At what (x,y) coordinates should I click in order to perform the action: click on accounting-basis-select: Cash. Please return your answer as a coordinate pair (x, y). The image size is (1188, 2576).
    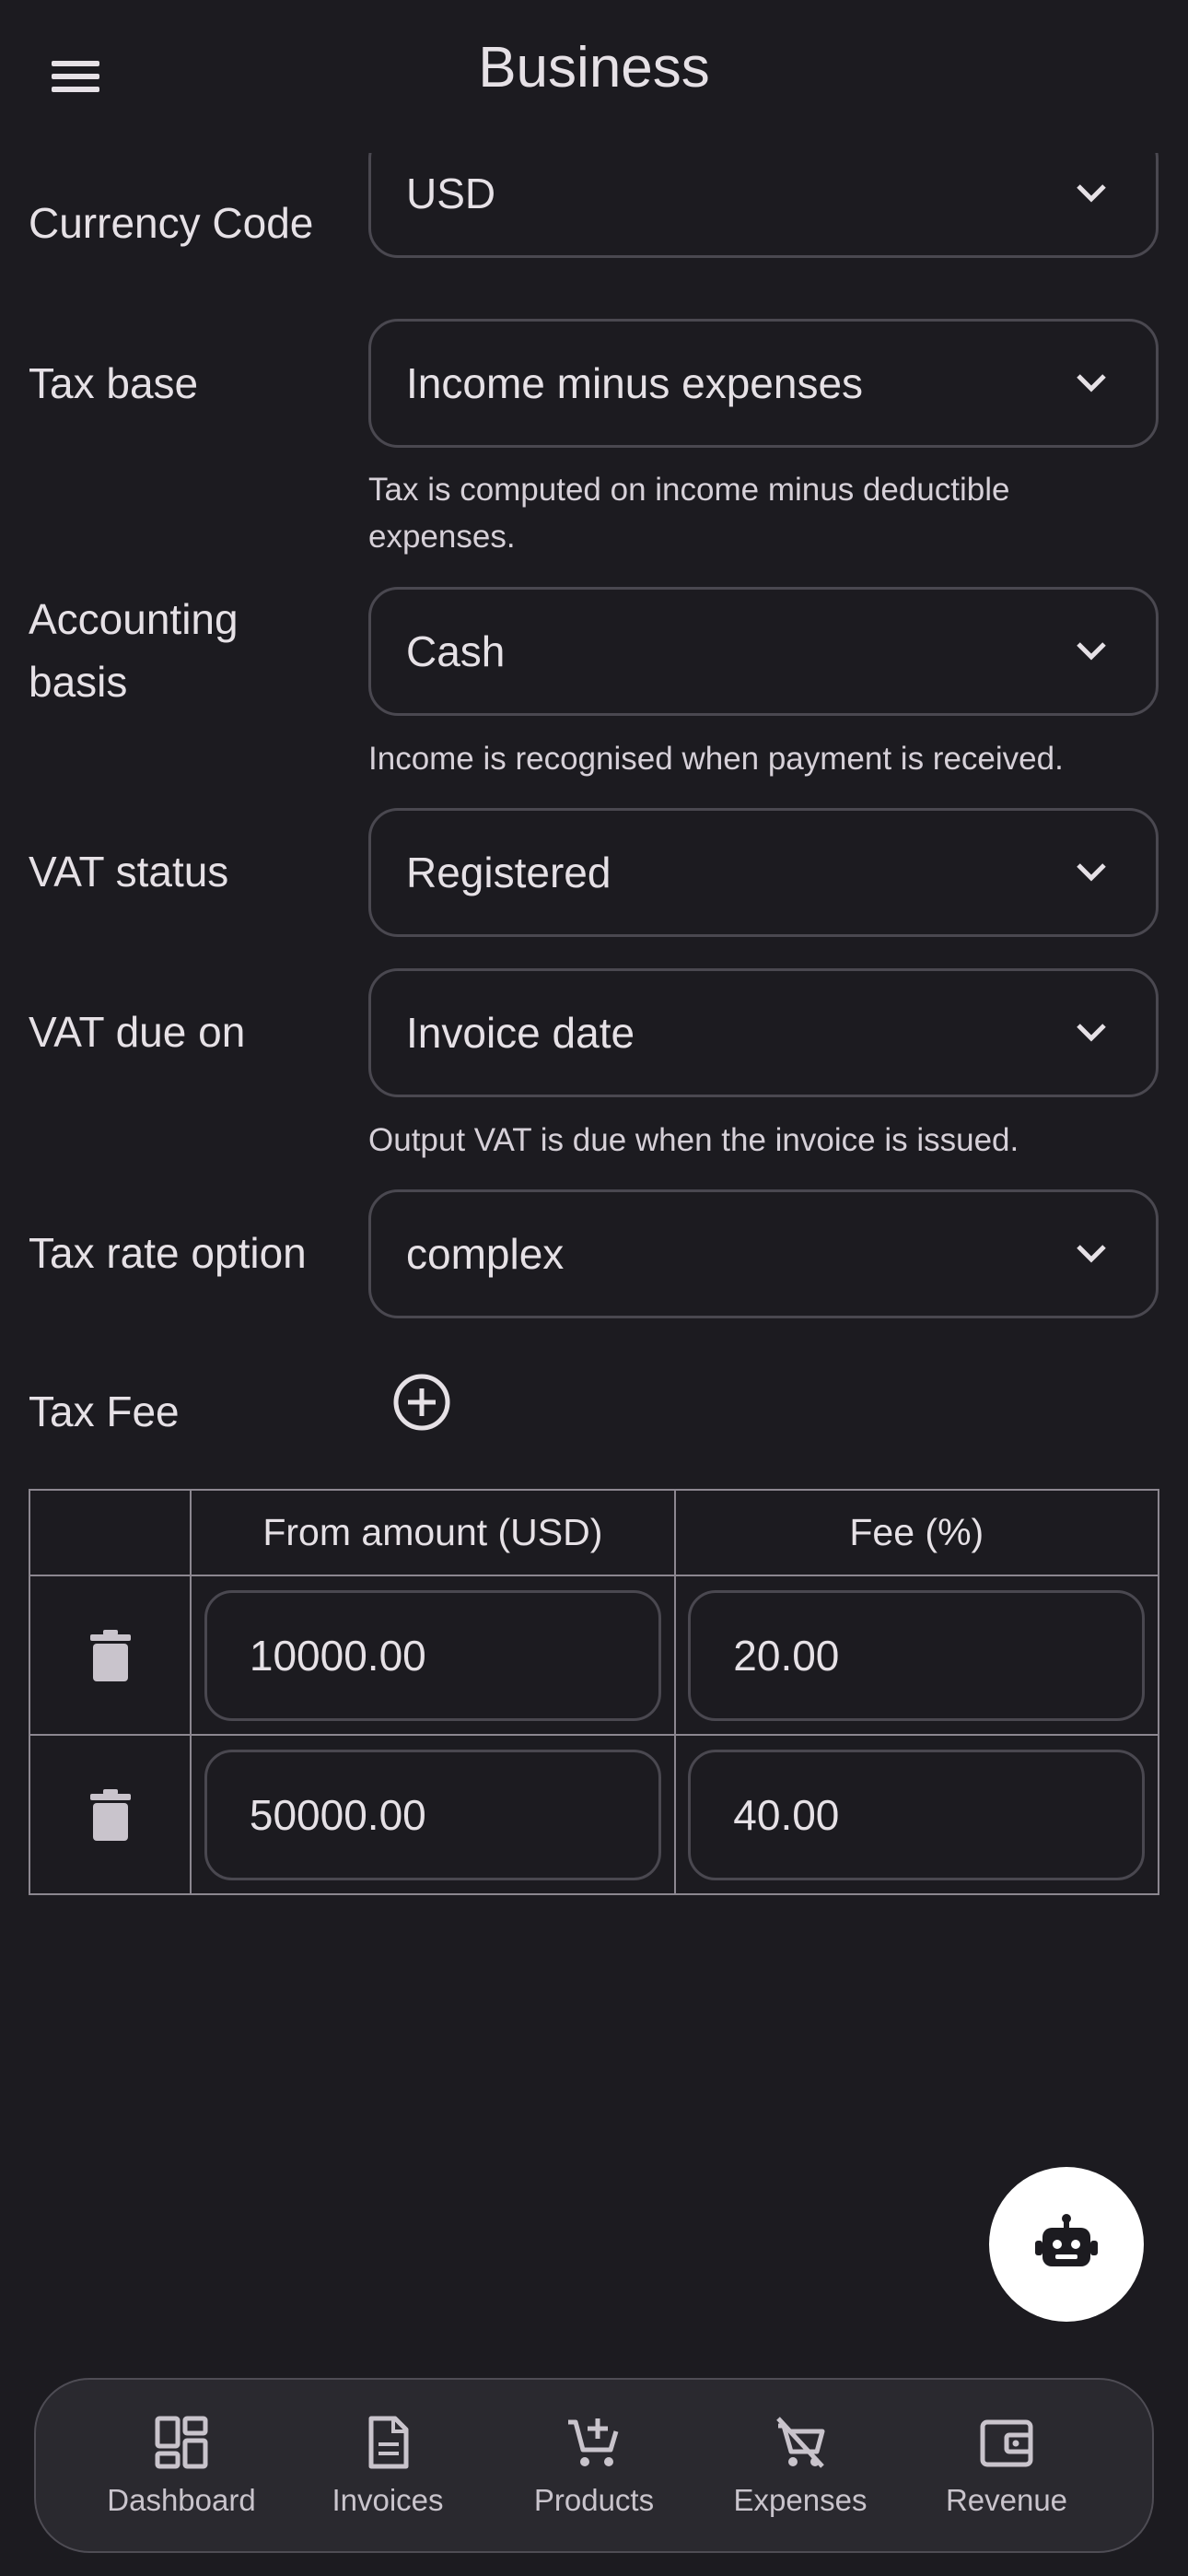
    Looking at the image, I should click on (763, 651).